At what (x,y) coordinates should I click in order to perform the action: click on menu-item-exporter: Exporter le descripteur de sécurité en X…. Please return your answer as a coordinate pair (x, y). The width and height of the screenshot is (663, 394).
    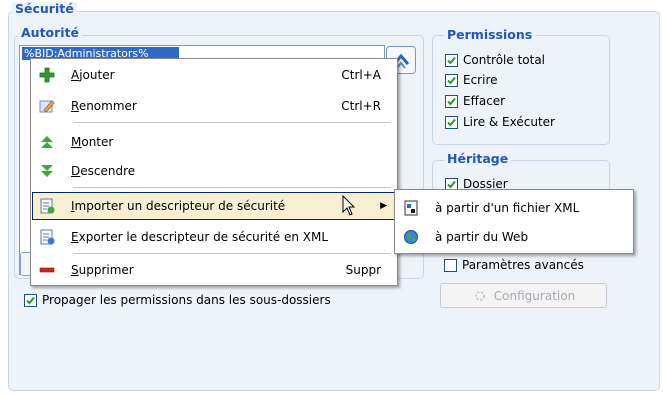
    Looking at the image, I should click on (214, 237).